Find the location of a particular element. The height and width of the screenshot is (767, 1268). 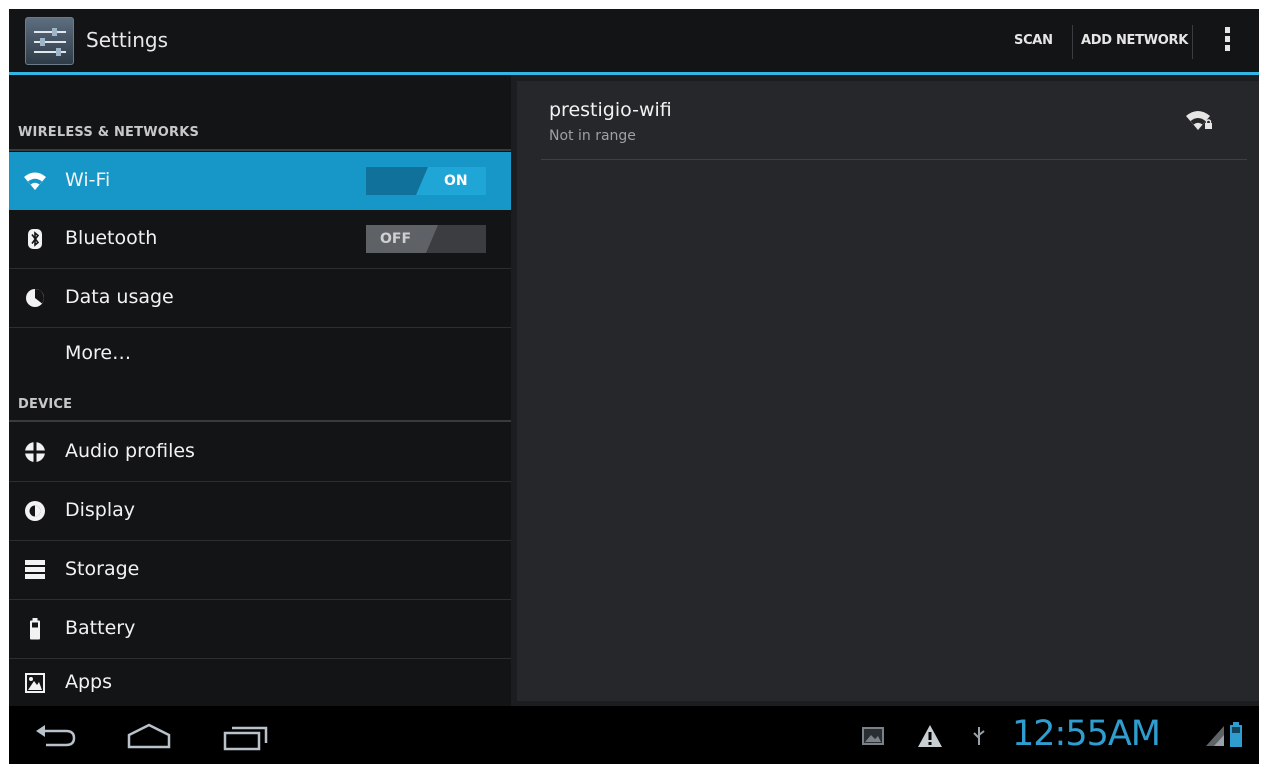

wifi-toggle: ON is located at coordinates (426, 181).